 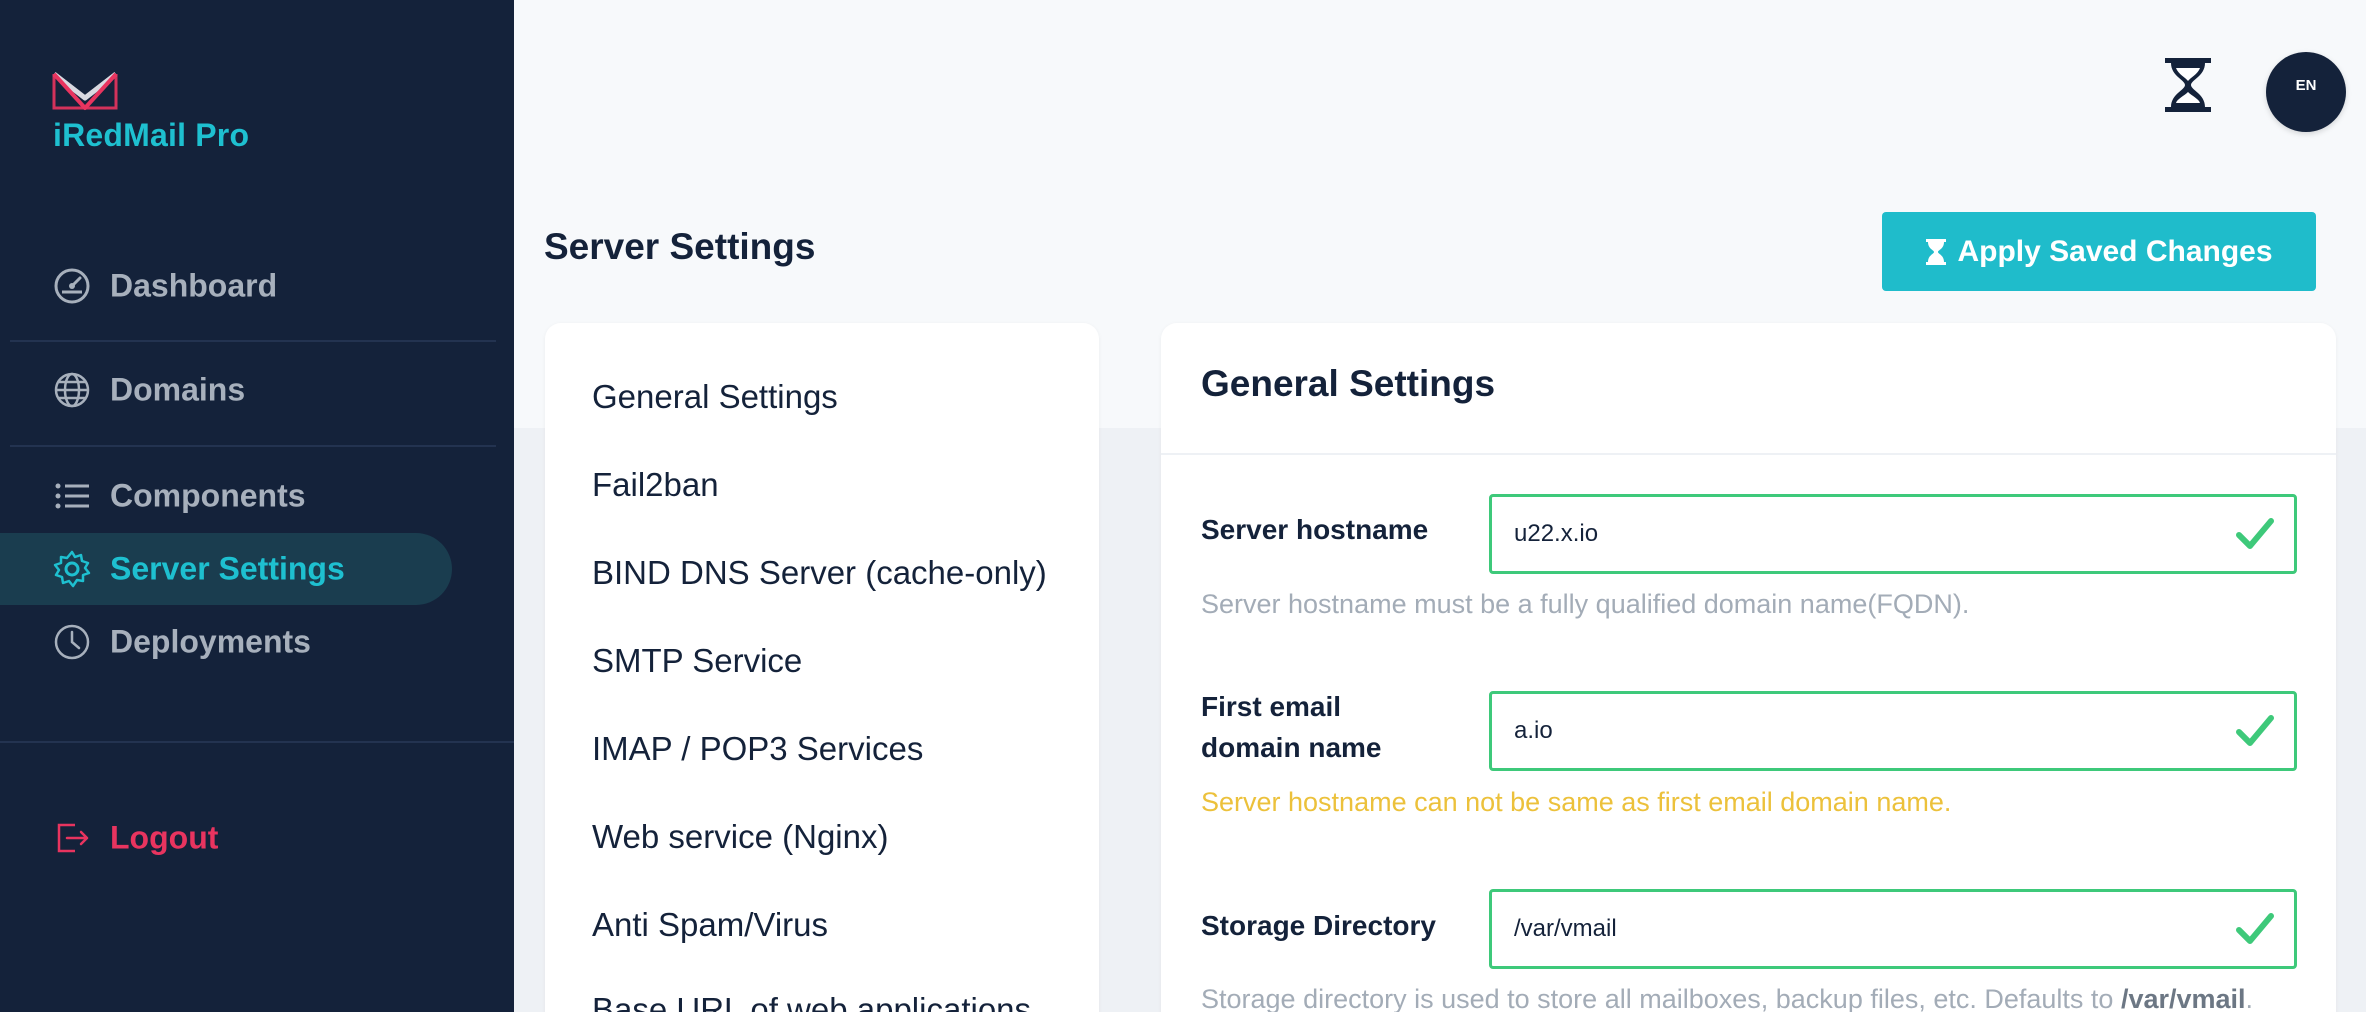 What do you see at coordinates (164, 837) in the screenshot?
I see `logout-label: Logout` at bounding box center [164, 837].